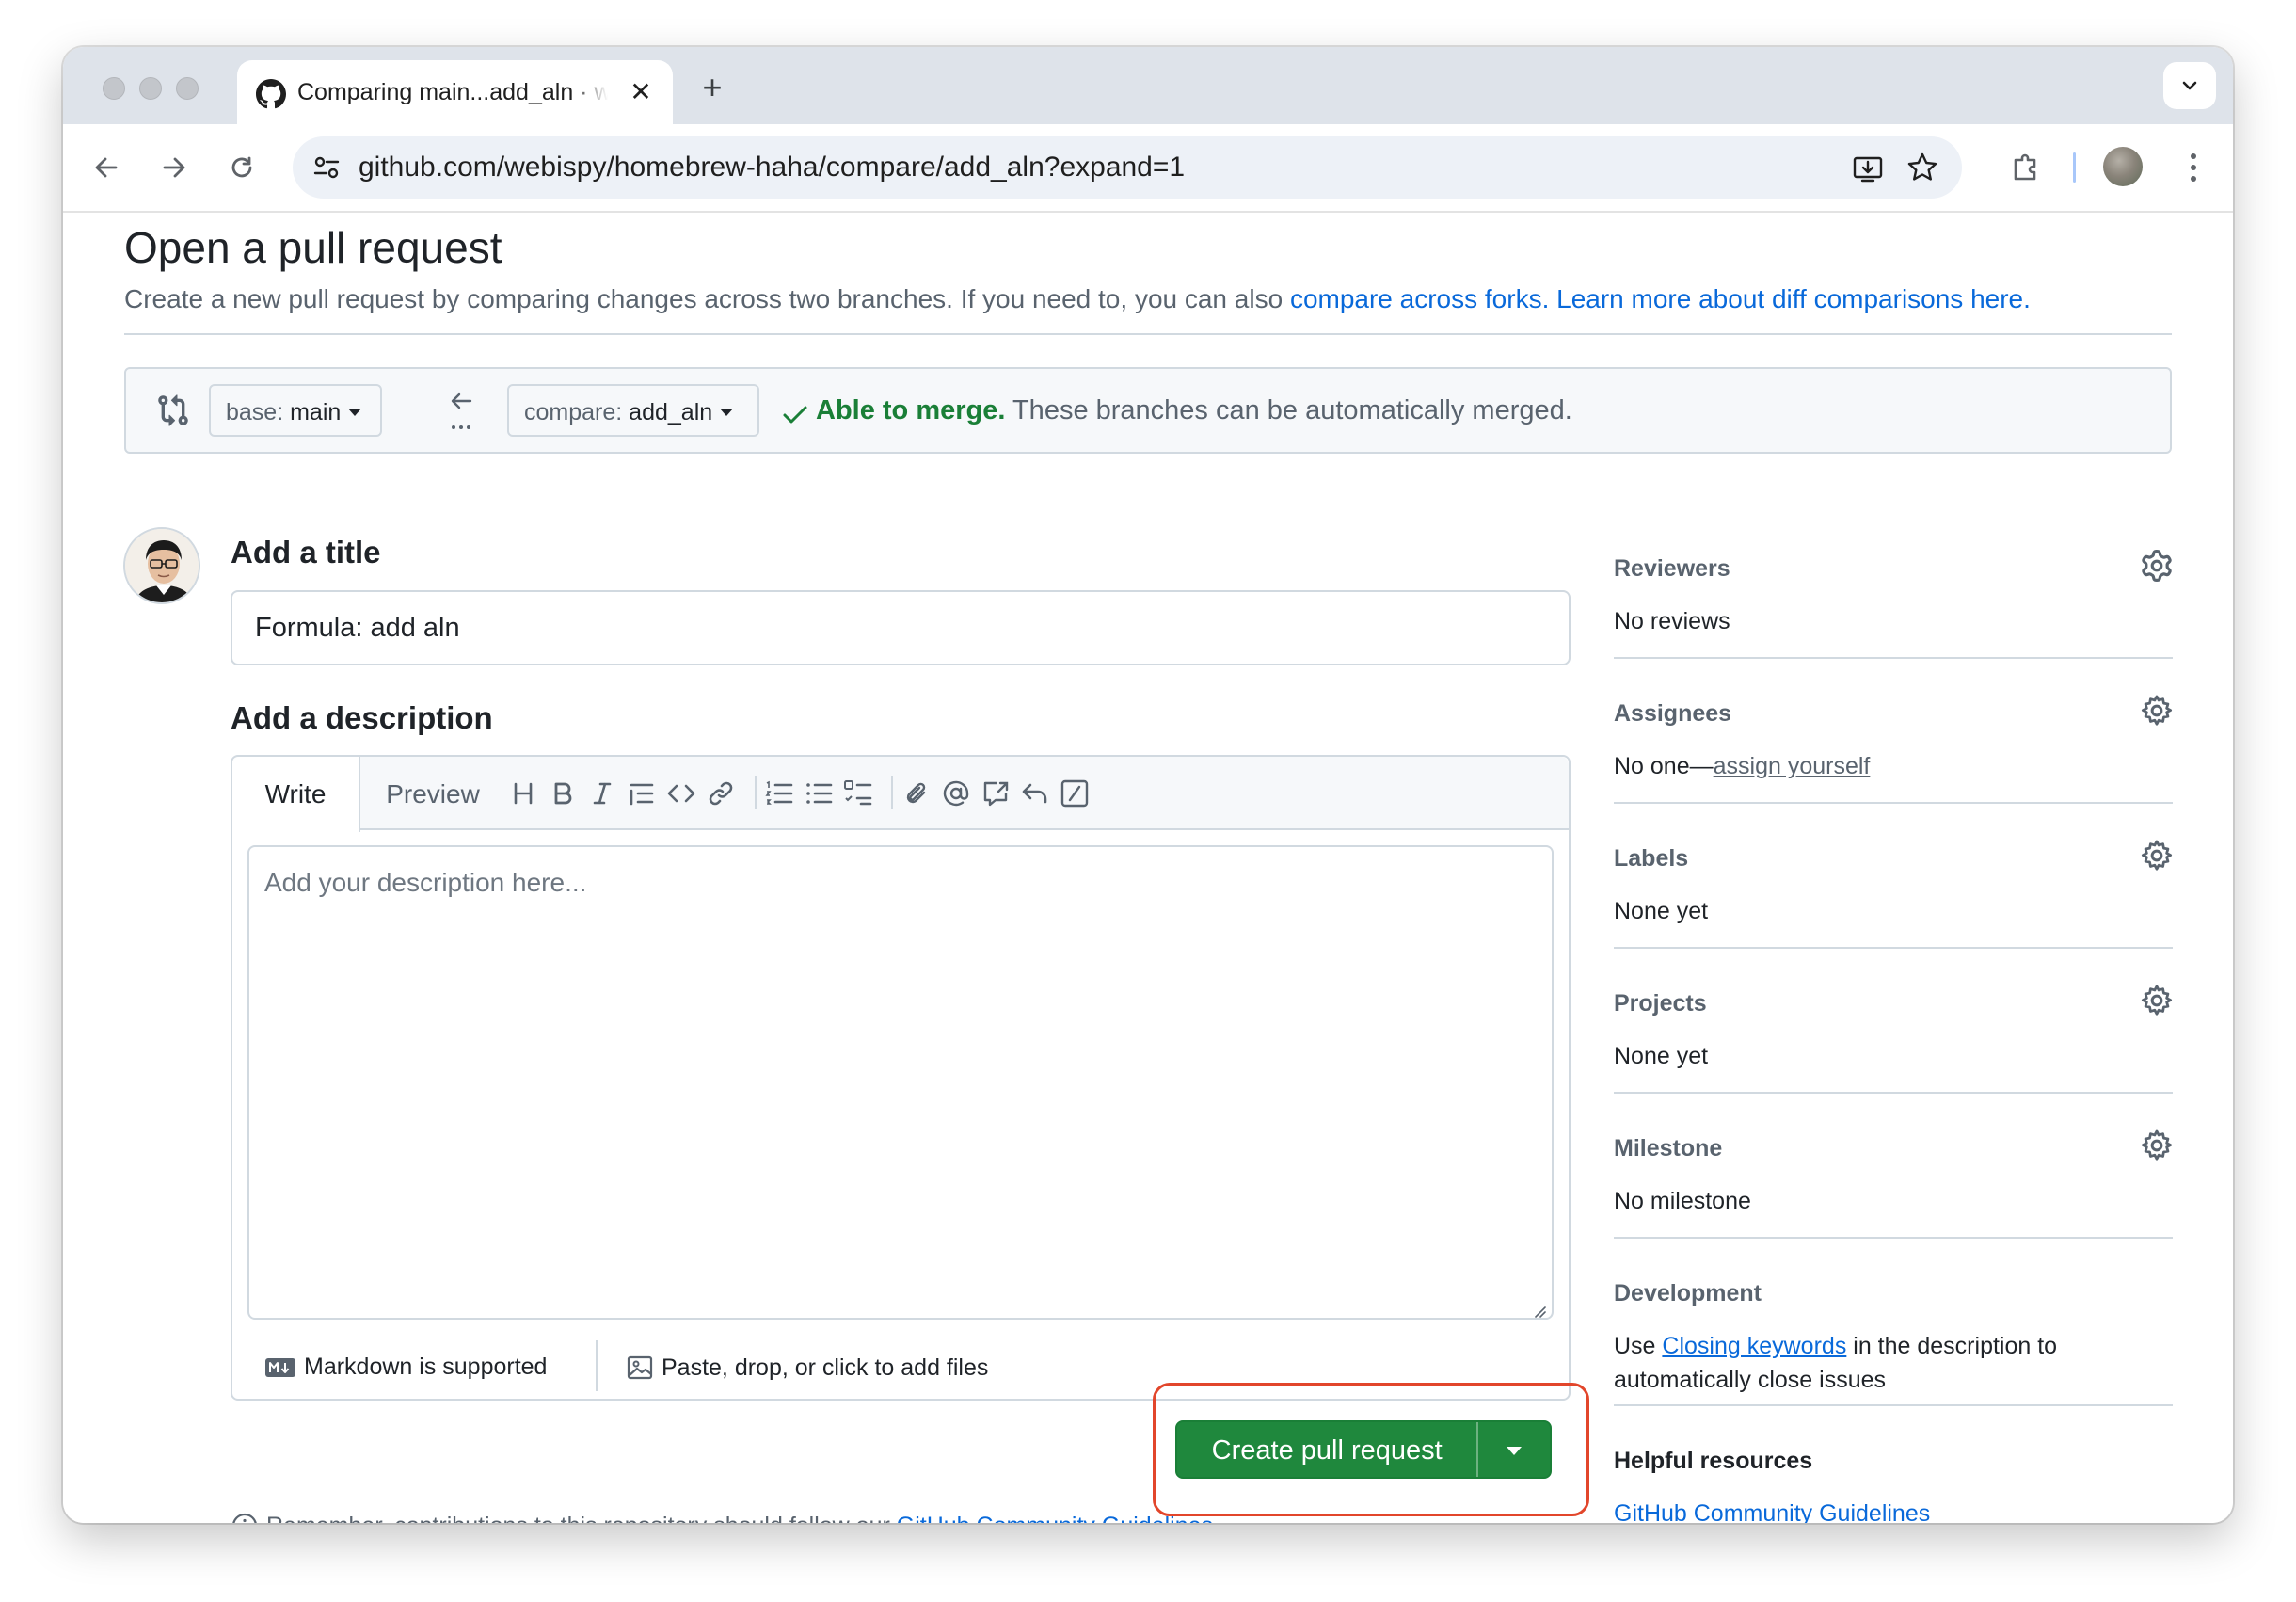  What do you see at coordinates (1672, 569) in the screenshot?
I see `reviewers-heading: Reviewers` at bounding box center [1672, 569].